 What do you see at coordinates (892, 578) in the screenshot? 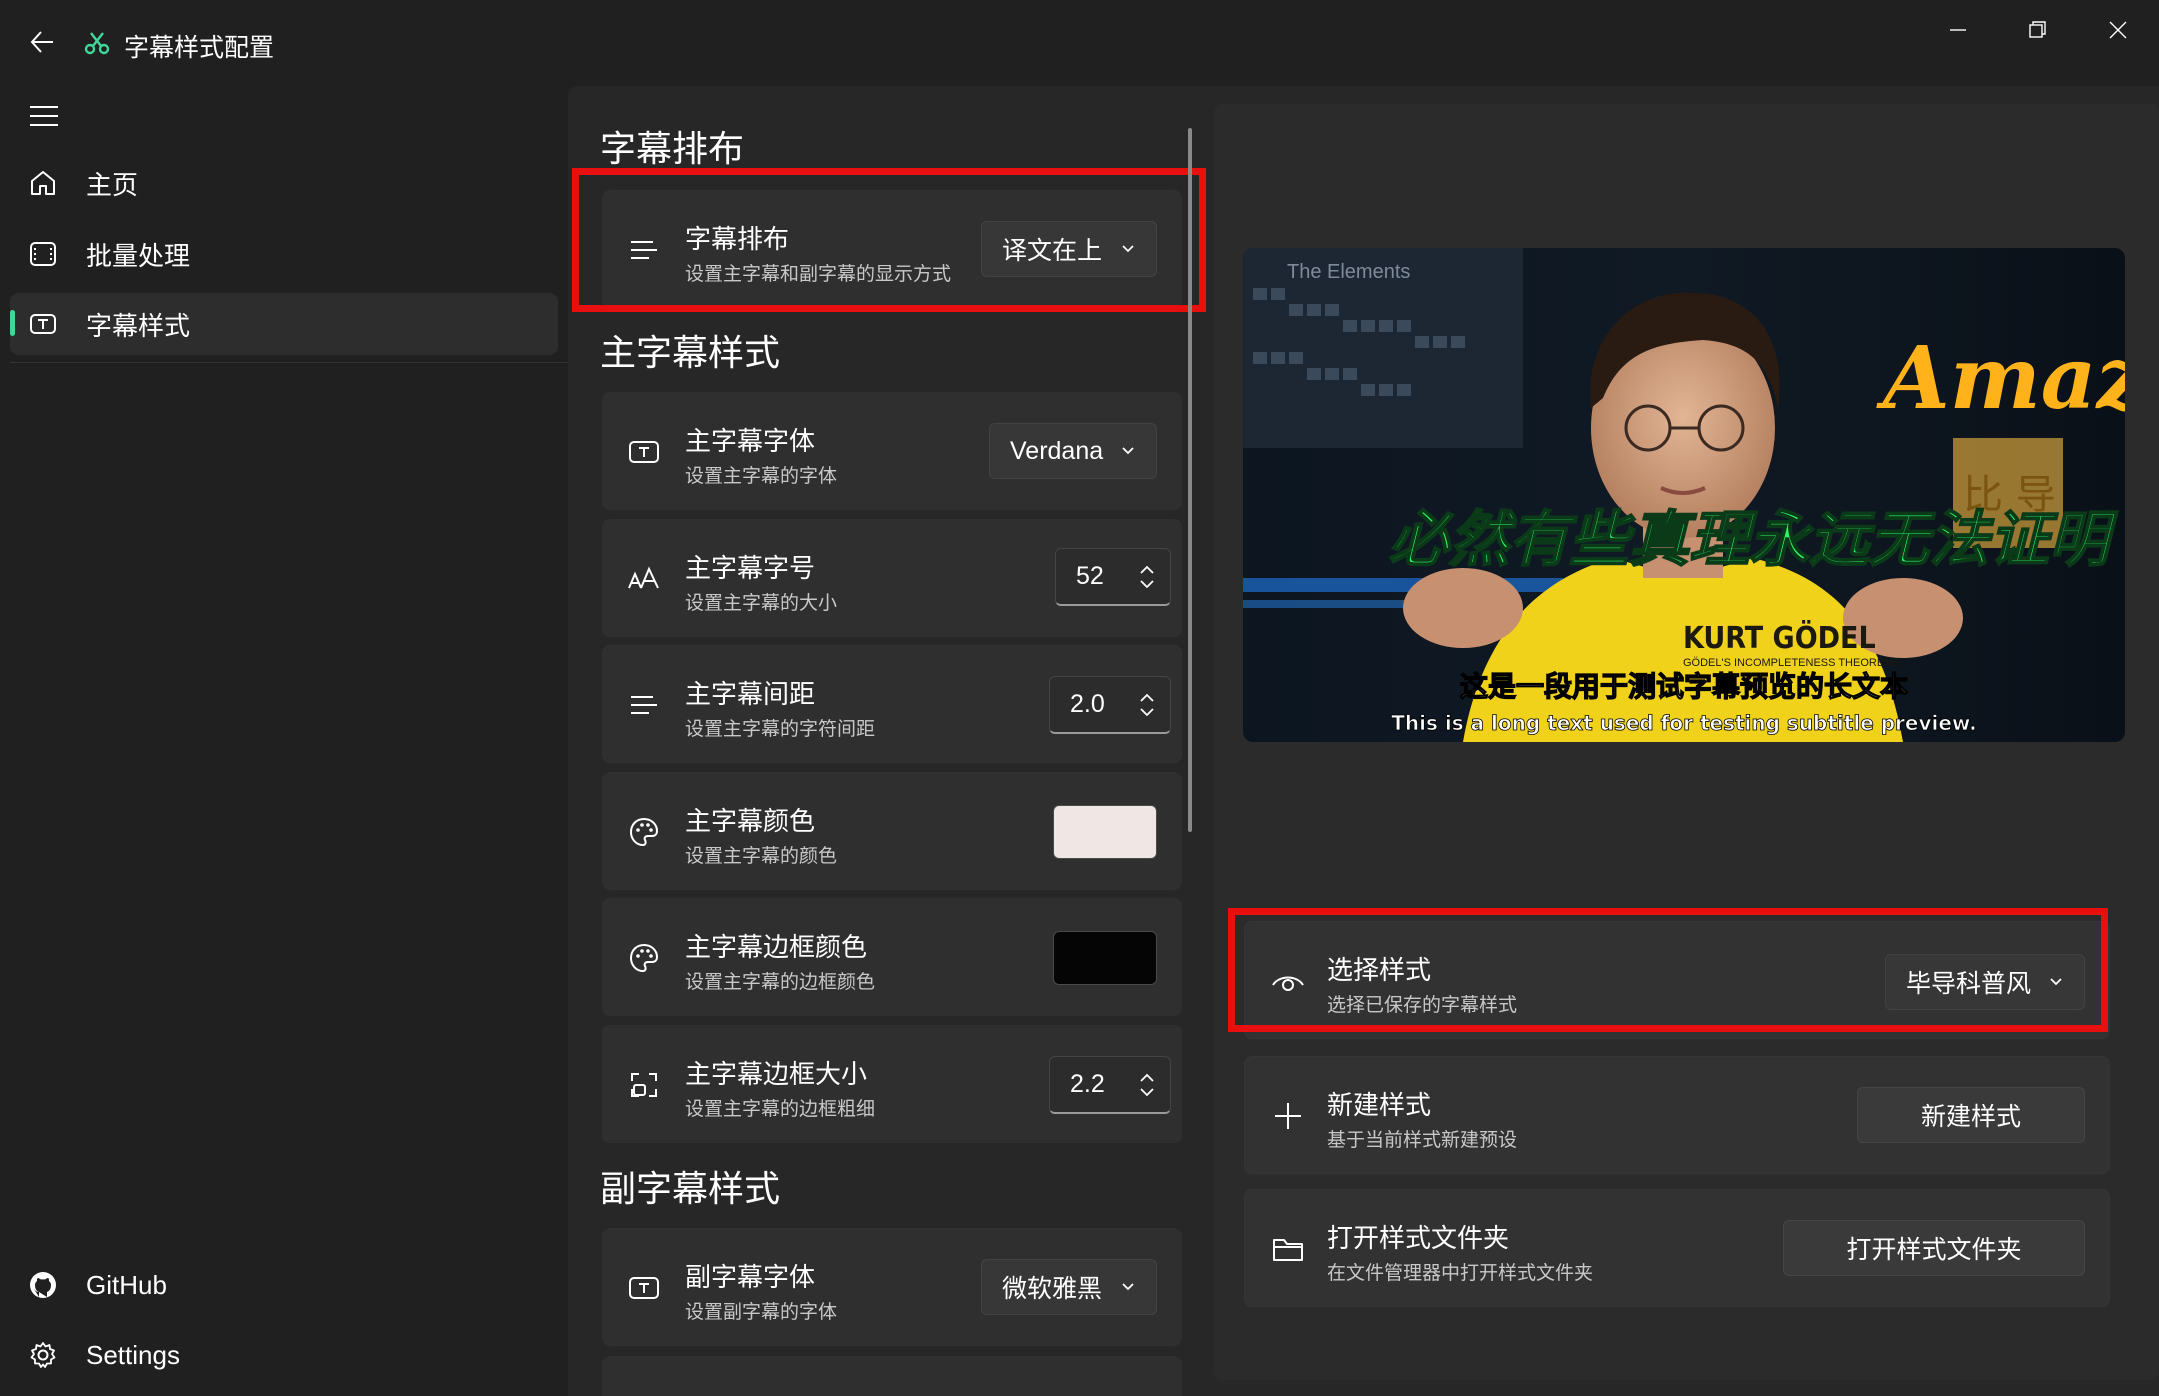
I see `main-size-card: 主字幕字号 设置主字幕的大小 52` at bounding box center [892, 578].